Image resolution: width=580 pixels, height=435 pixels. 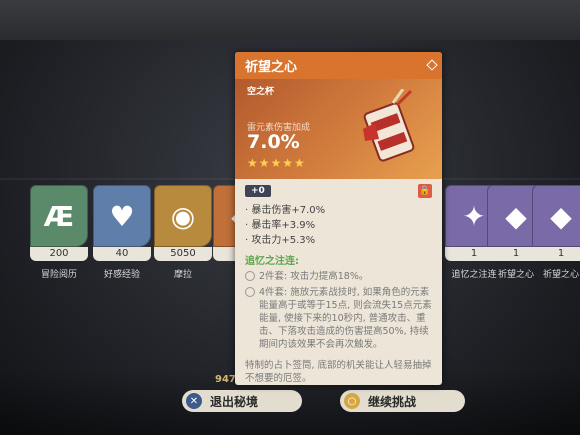 I want to click on reward-count: 1, so click(x=556, y=254).